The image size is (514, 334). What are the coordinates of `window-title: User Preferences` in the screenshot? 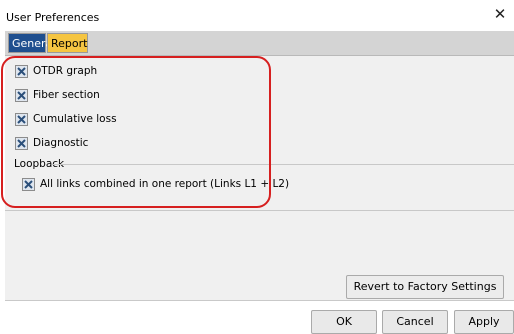 It's located at (53, 17).